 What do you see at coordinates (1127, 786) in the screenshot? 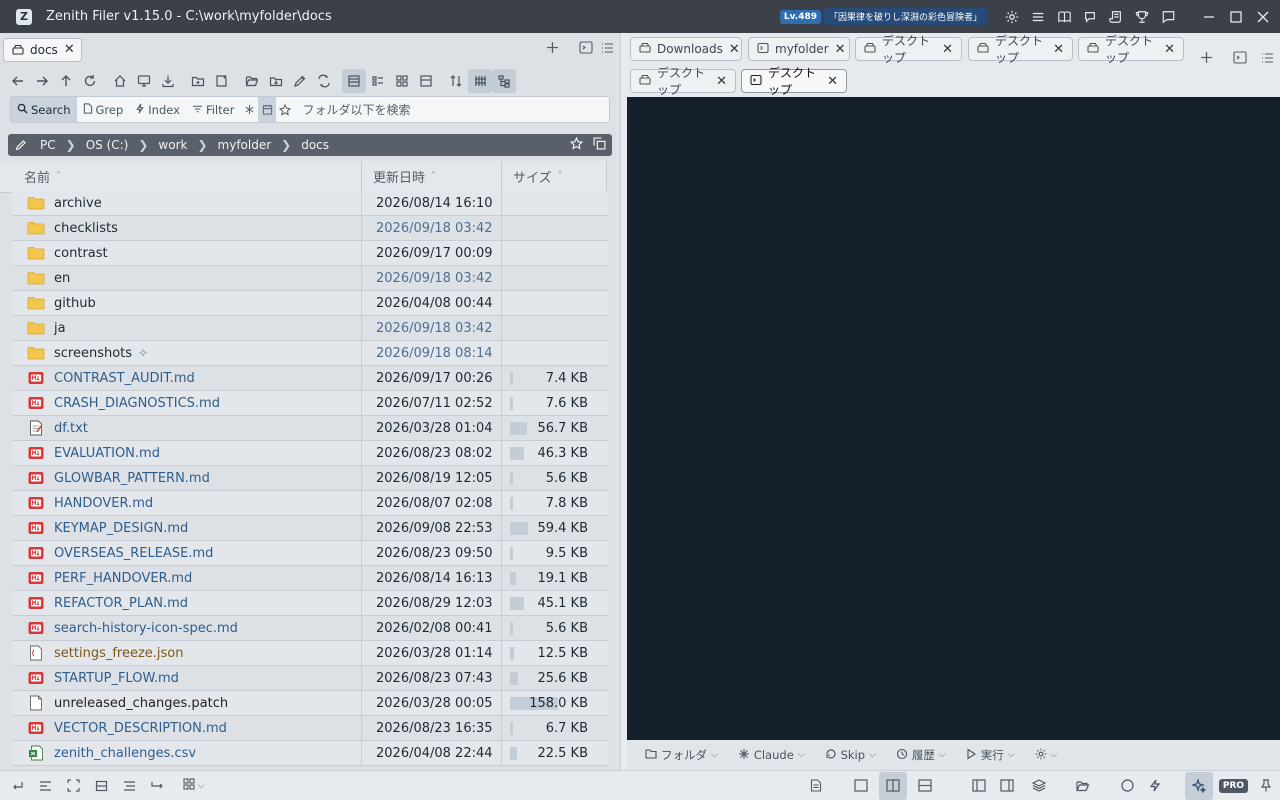
I see `circle-icon` at bounding box center [1127, 786].